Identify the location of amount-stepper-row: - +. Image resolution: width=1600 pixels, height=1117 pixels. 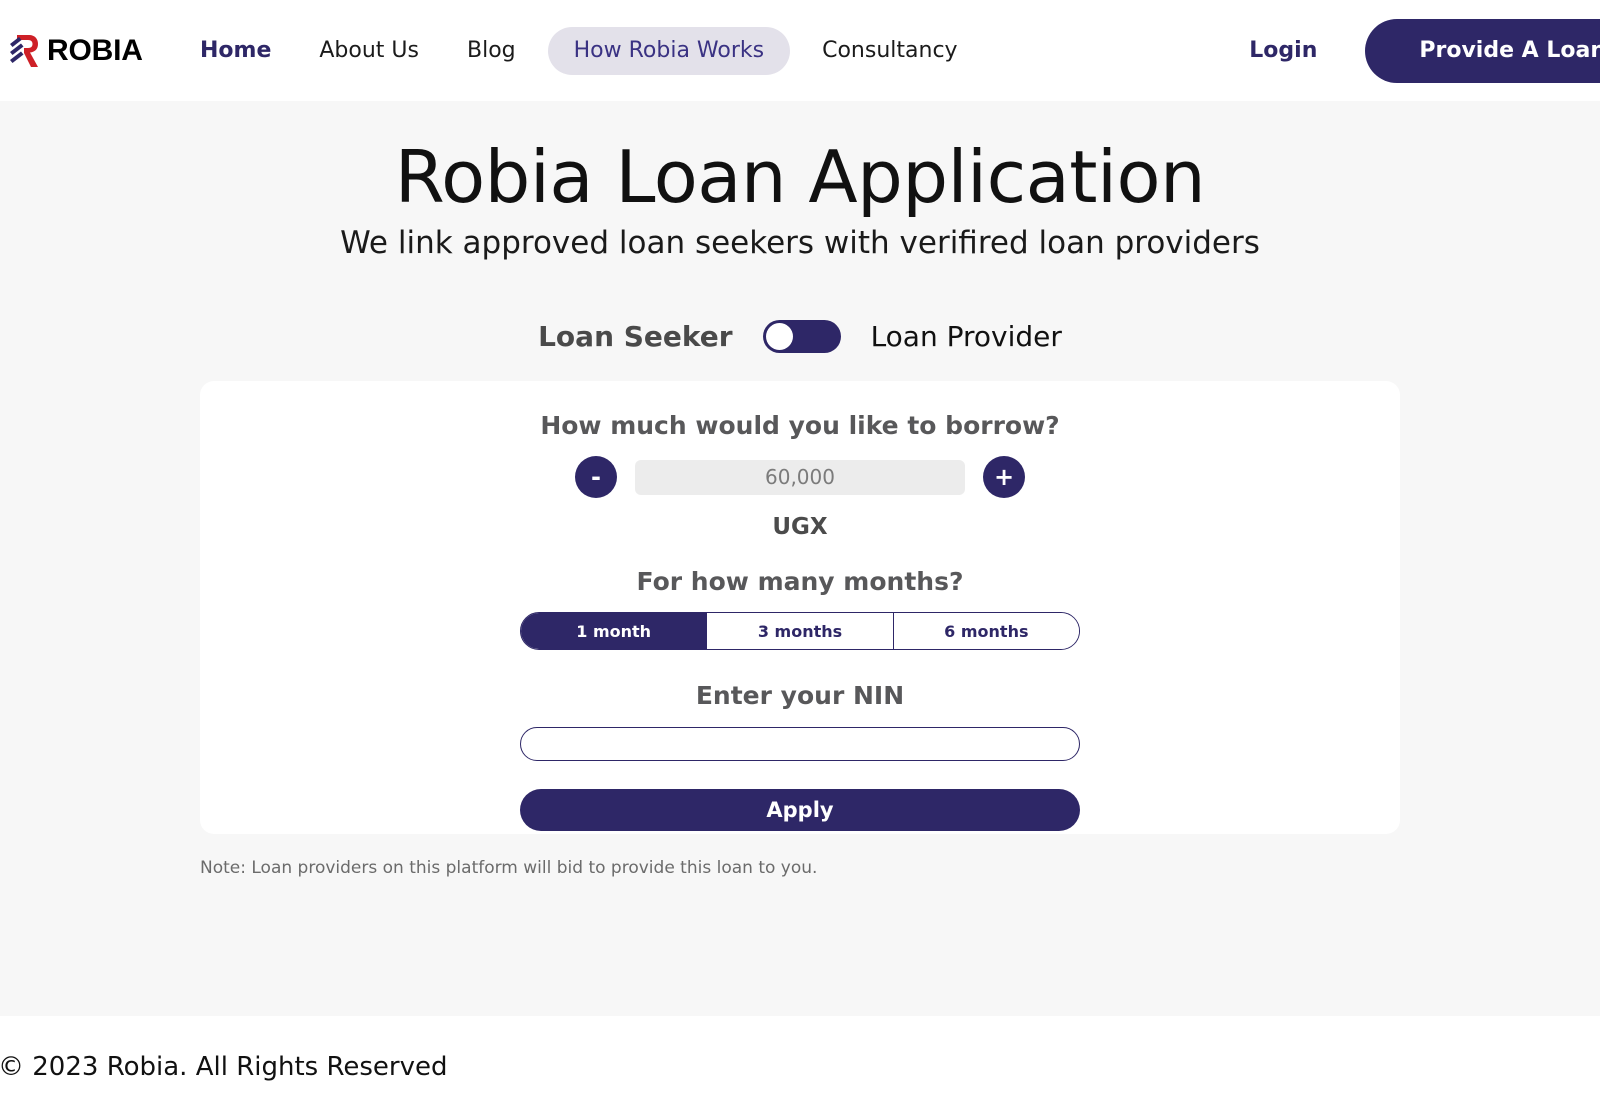
(800, 477).